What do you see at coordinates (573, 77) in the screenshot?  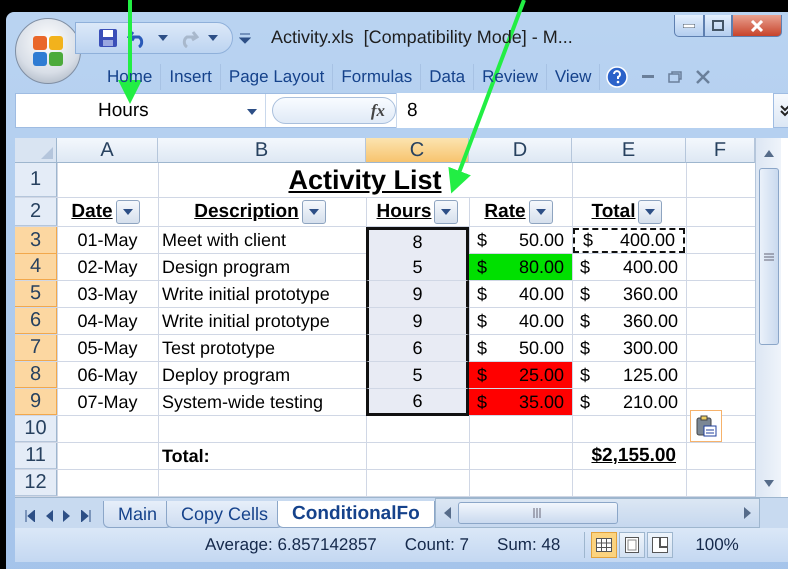 I see `ribbon-tab: View` at bounding box center [573, 77].